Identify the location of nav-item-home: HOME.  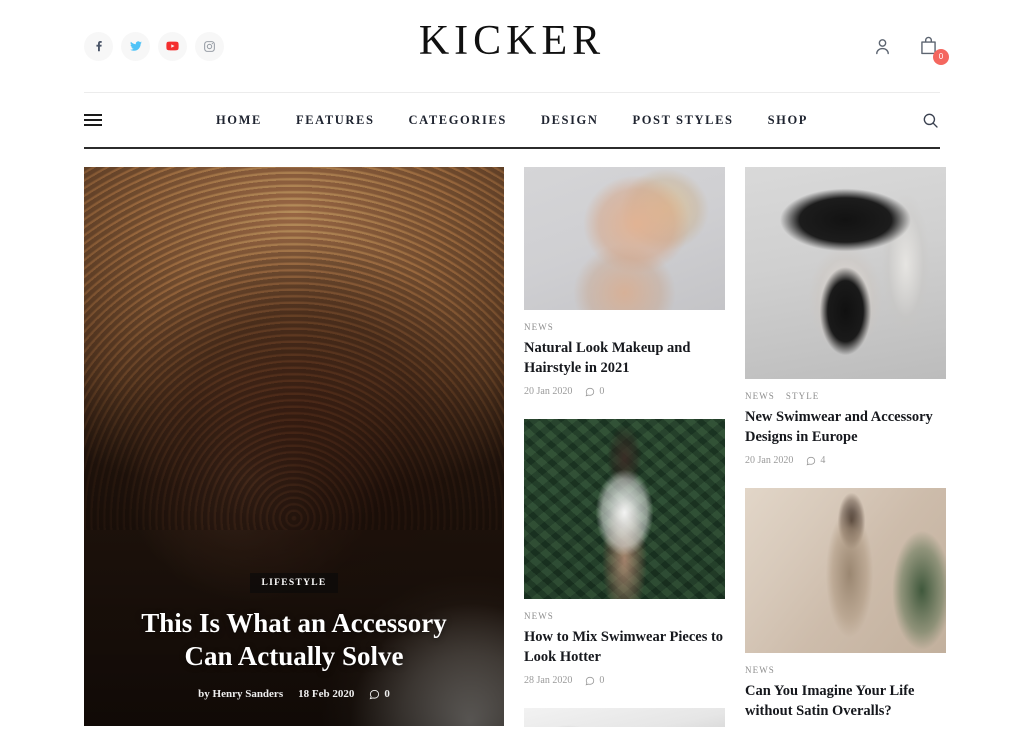
(239, 120).